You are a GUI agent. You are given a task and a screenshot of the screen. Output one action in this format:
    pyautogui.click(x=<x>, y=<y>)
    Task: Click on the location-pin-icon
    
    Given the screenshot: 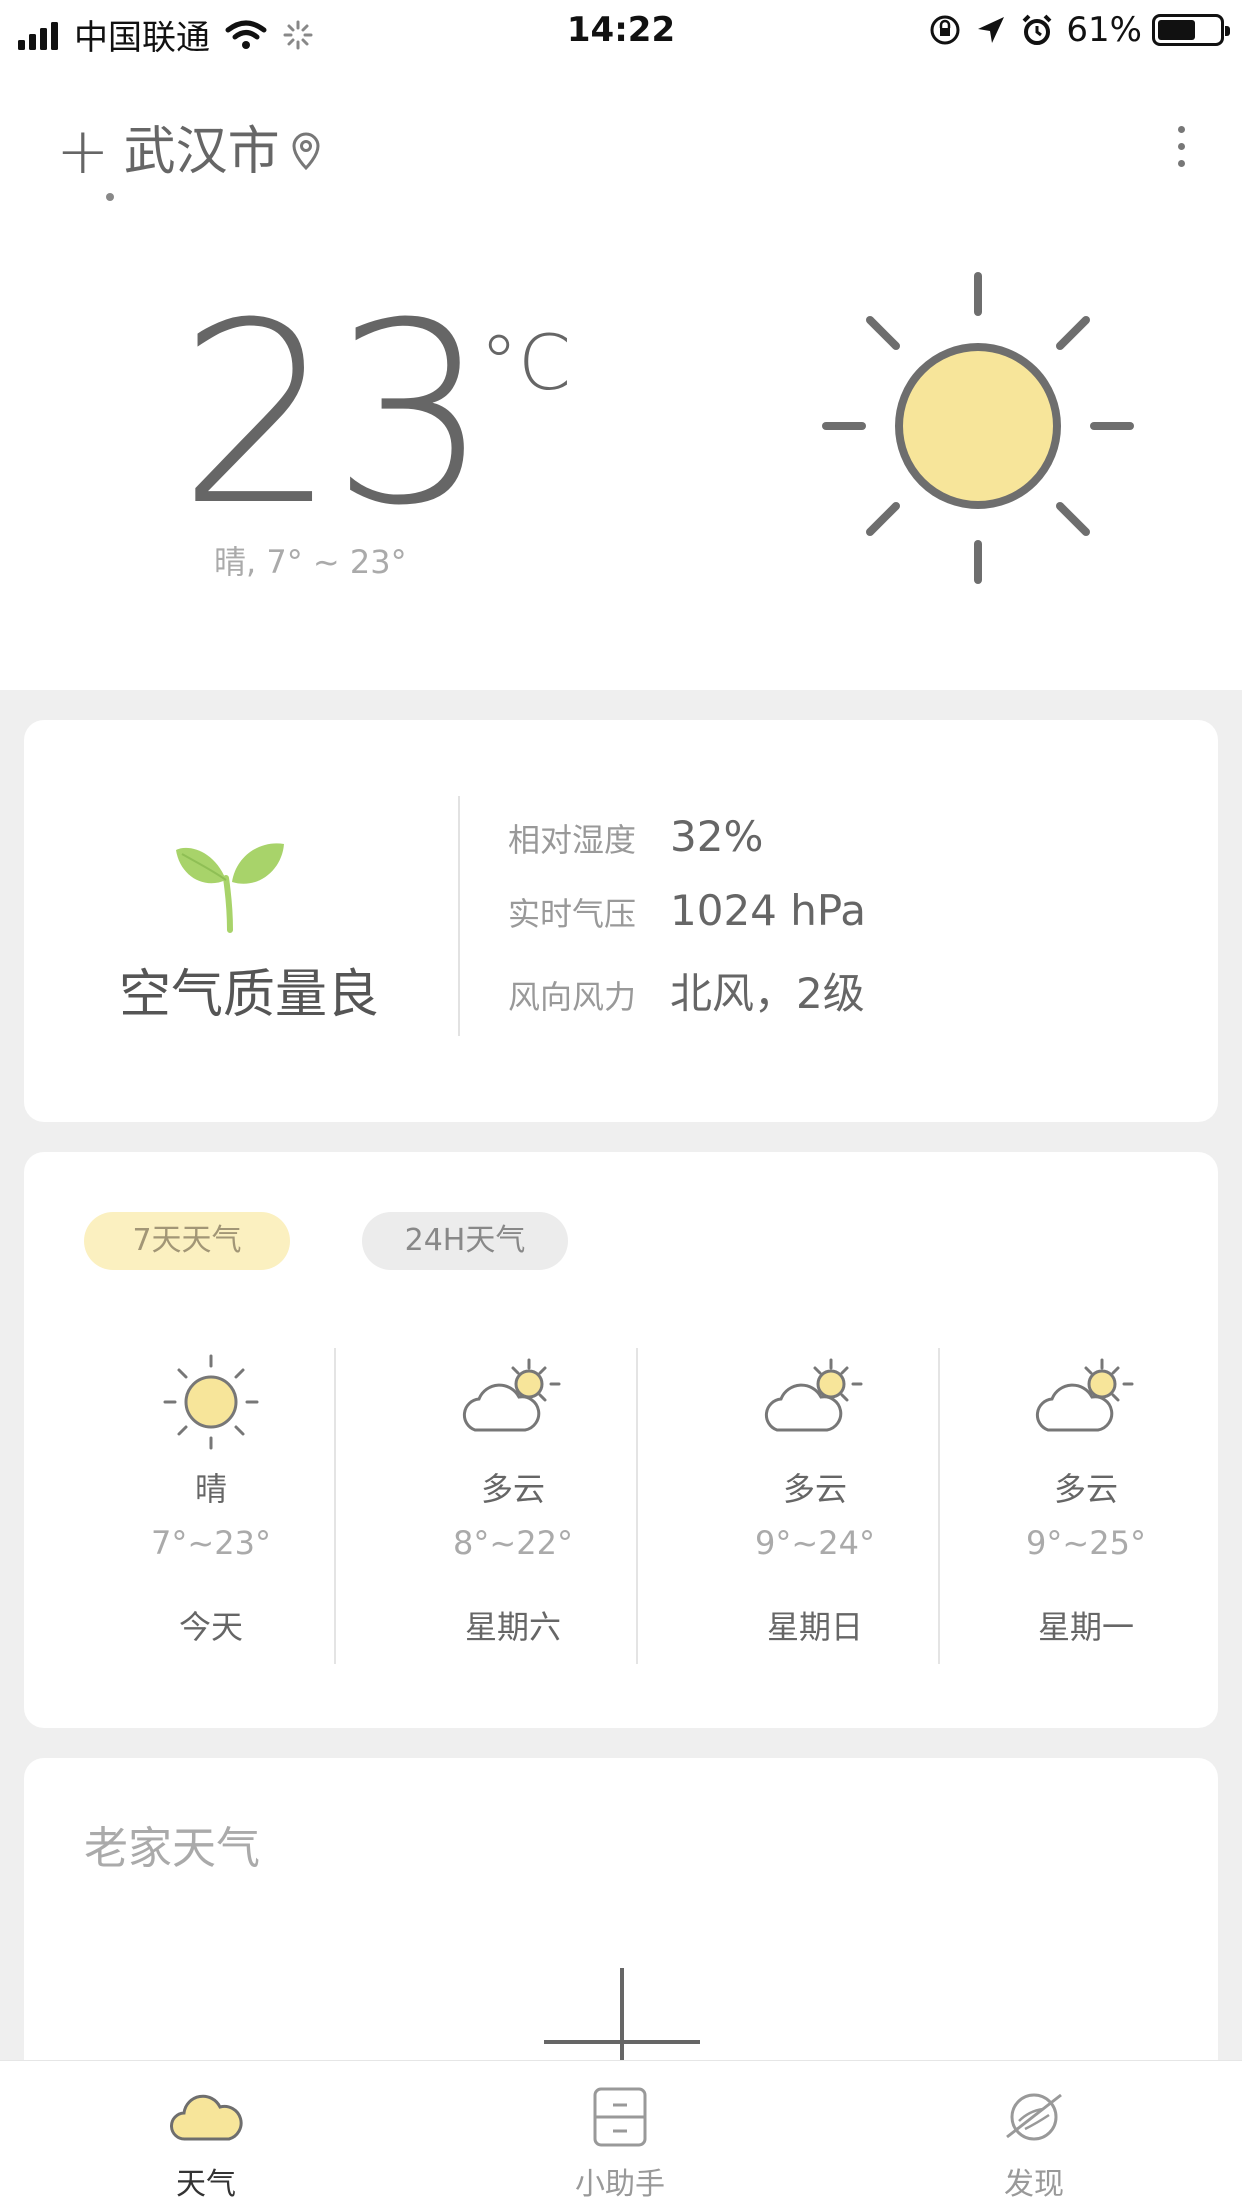 What is the action you would take?
    pyautogui.click(x=306, y=151)
    